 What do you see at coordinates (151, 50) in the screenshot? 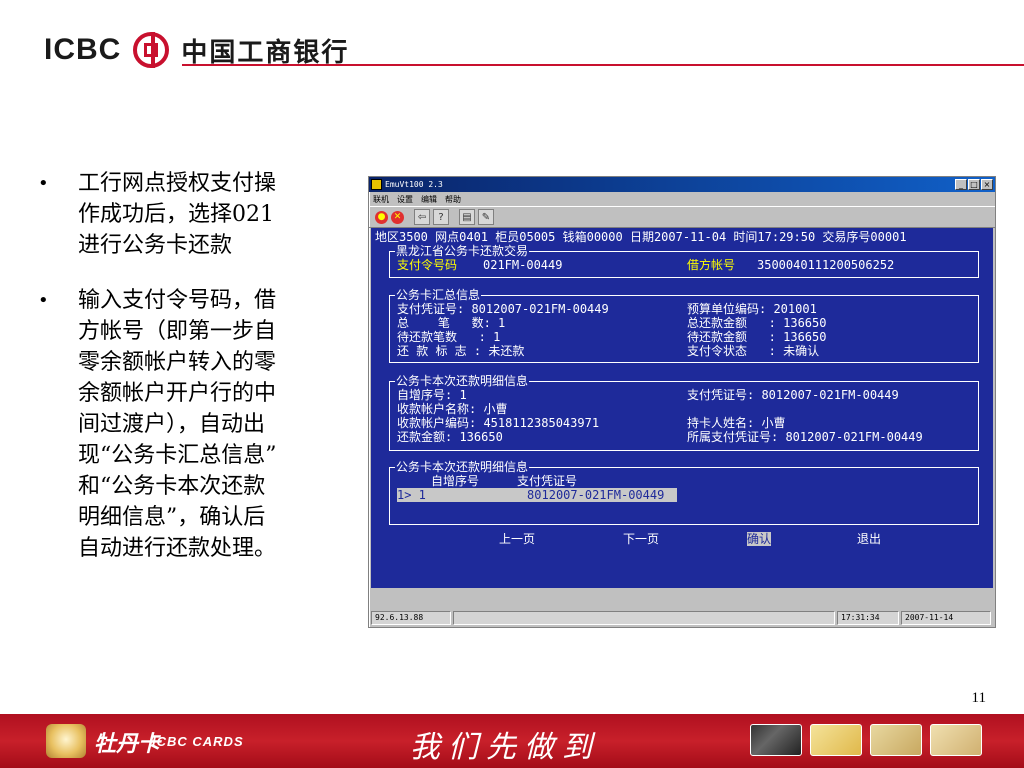
I see `icbc-seal-icon` at bounding box center [151, 50].